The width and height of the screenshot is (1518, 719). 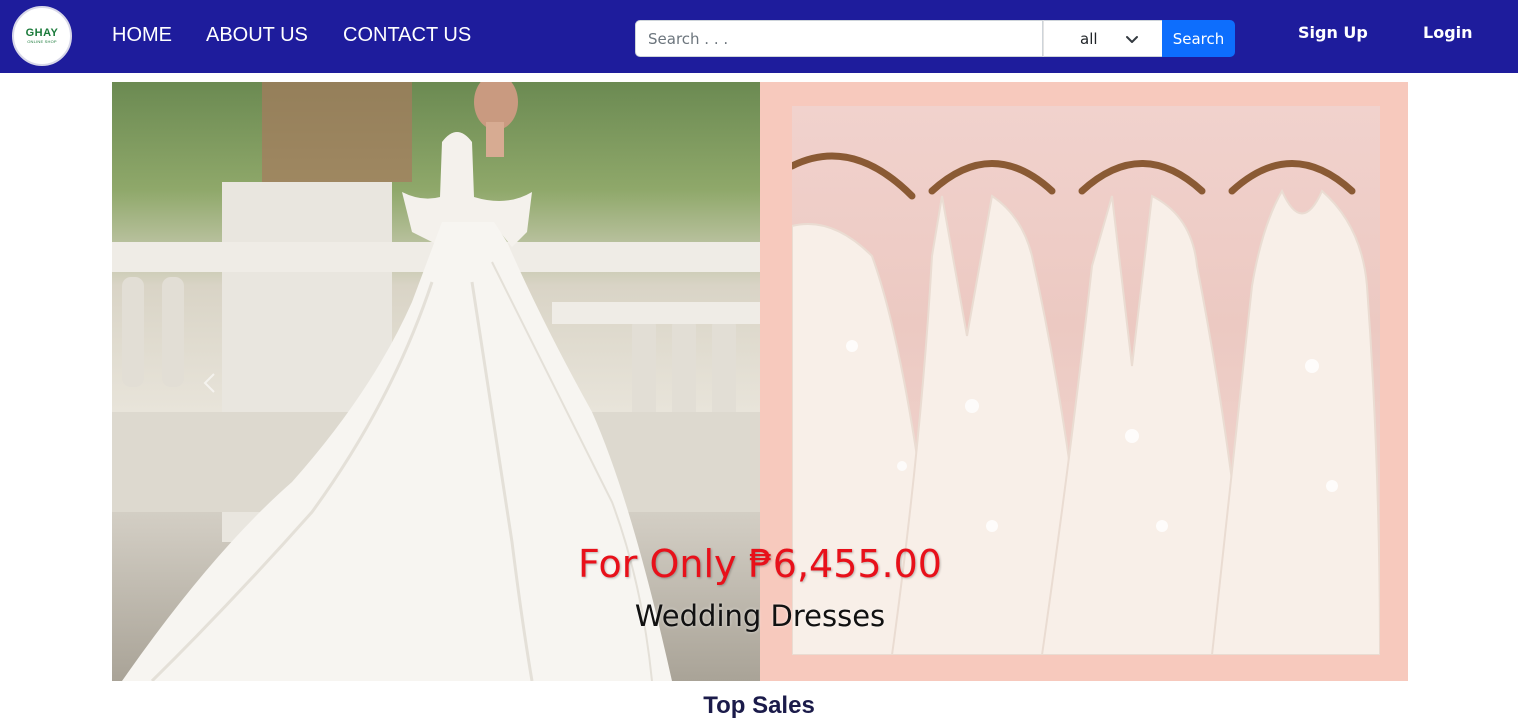 What do you see at coordinates (211, 383) in the screenshot?
I see `carousel-prev-icon` at bounding box center [211, 383].